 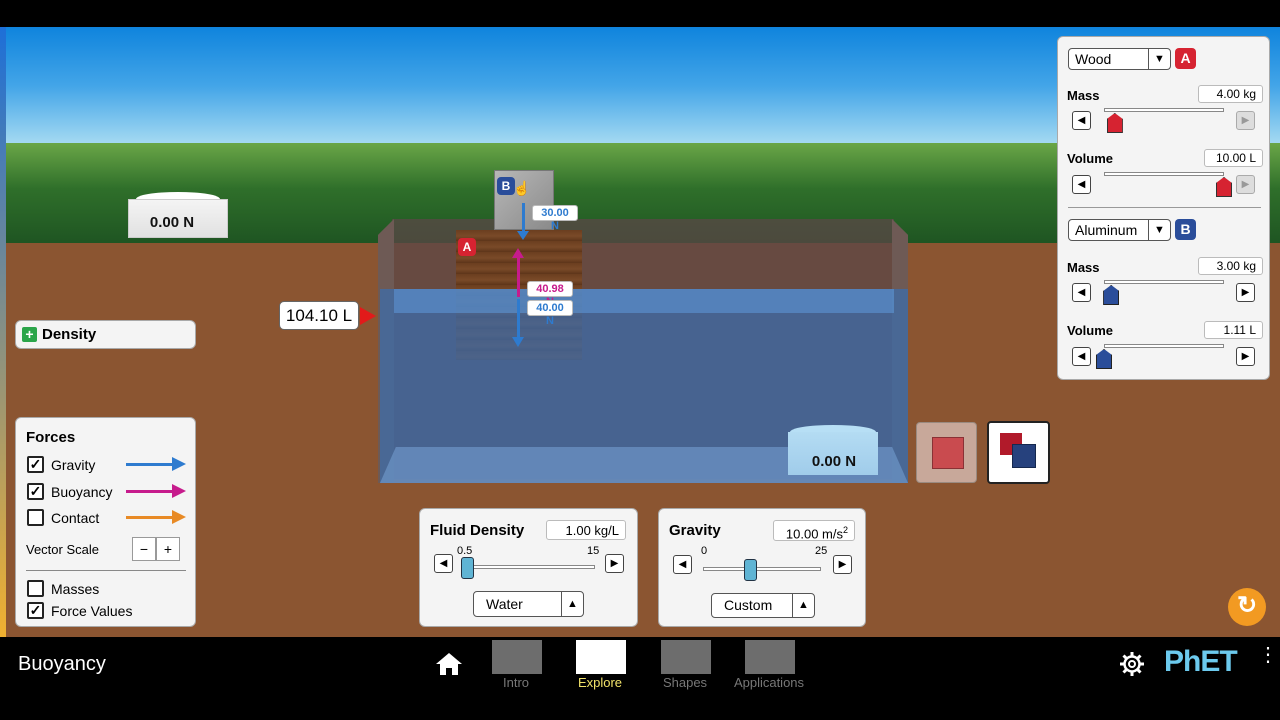 What do you see at coordinates (834, 451) in the screenshot?
I see `pool-scale: 0.00 N` at bounding box center [834, 451].